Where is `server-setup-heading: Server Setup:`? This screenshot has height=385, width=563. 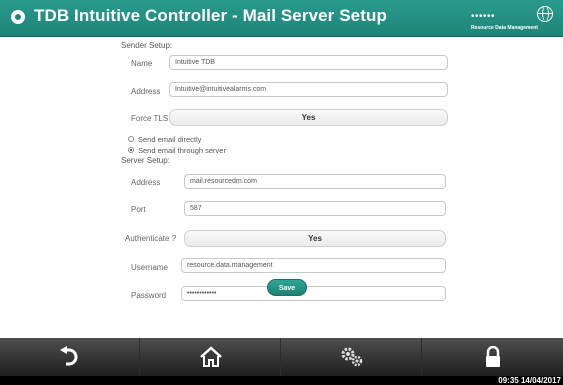
server-setup-heading: Server Setup: is located at coordinates (145, 160).